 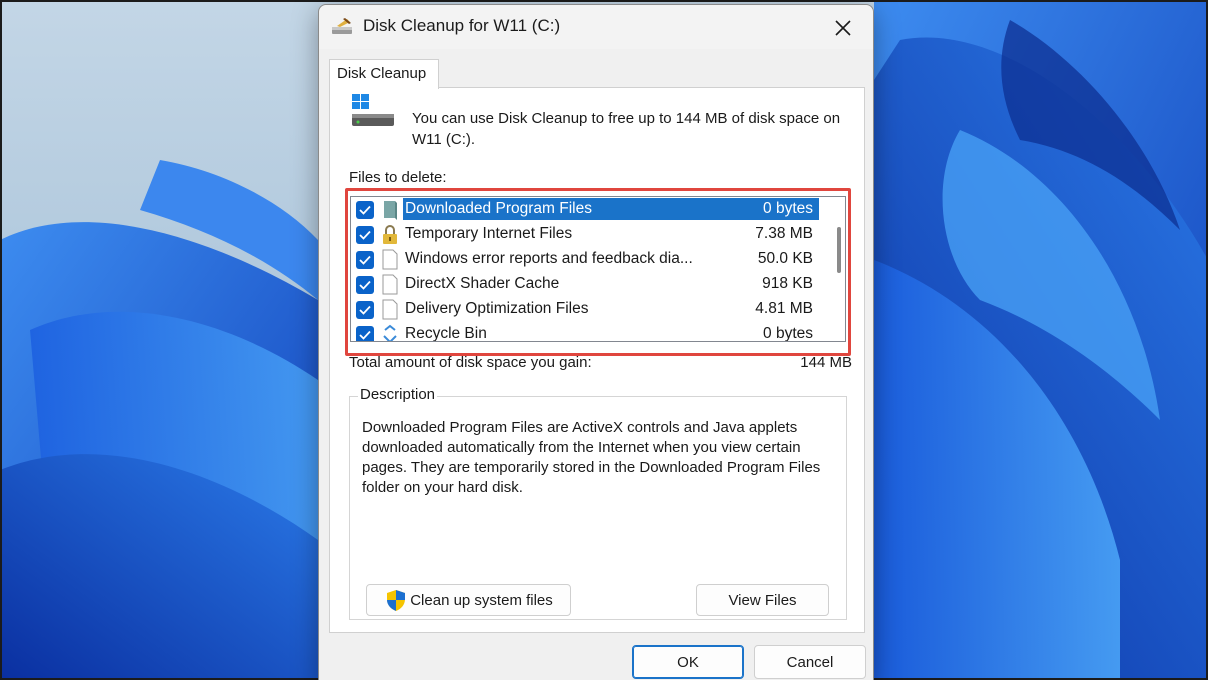 What do you see at coordinates (482, 283) in the screenshot?
I see `item-name: DirectX Shader Cache` at bounding box center [482, 283].